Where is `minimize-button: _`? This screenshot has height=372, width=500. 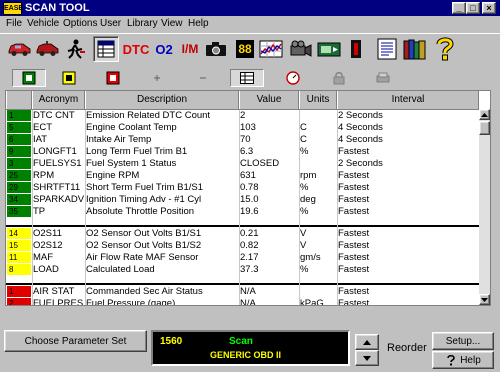 minimize-button: _ is located at coordinates (459, 8).